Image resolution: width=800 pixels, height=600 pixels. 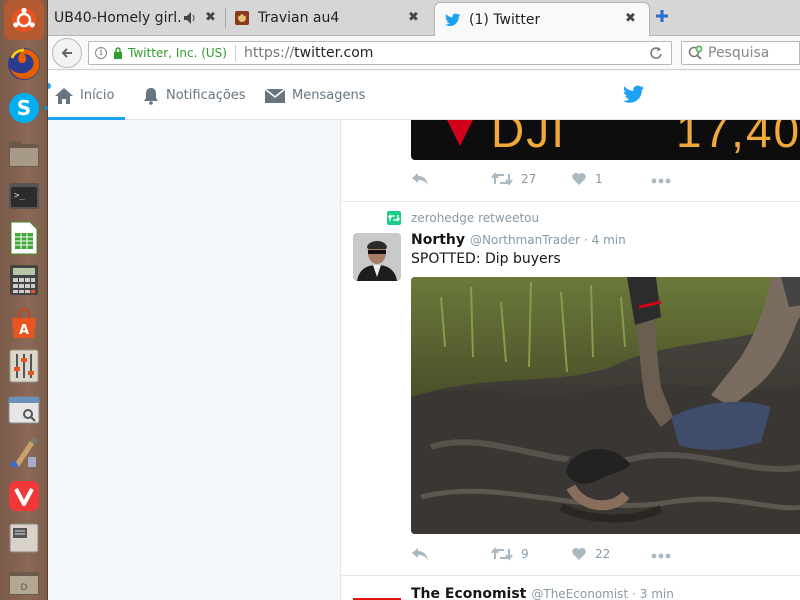 What do you see at coordinates (24, 538) in the screenshot?
I see `window-app-icon` at bounding box center [24, 538].